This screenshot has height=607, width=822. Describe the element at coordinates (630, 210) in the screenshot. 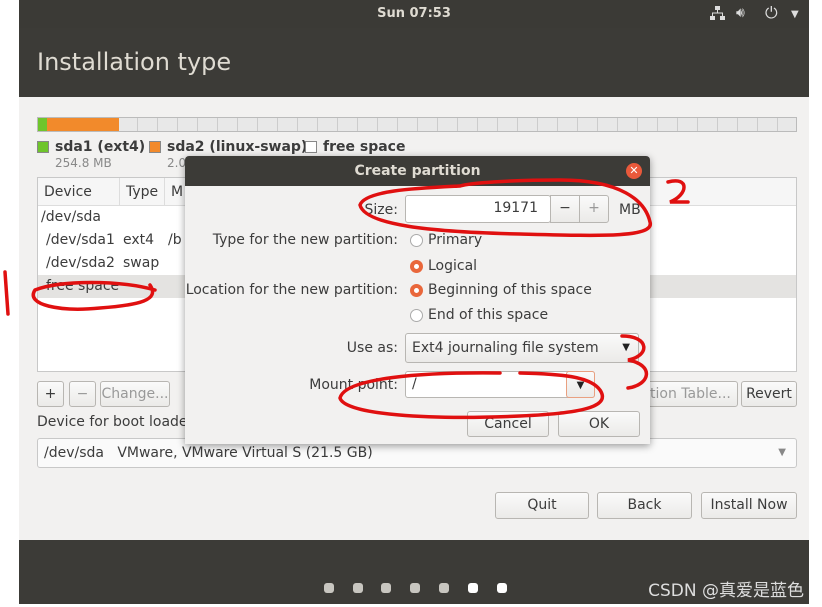

I see `size-unit: MB` at that location.